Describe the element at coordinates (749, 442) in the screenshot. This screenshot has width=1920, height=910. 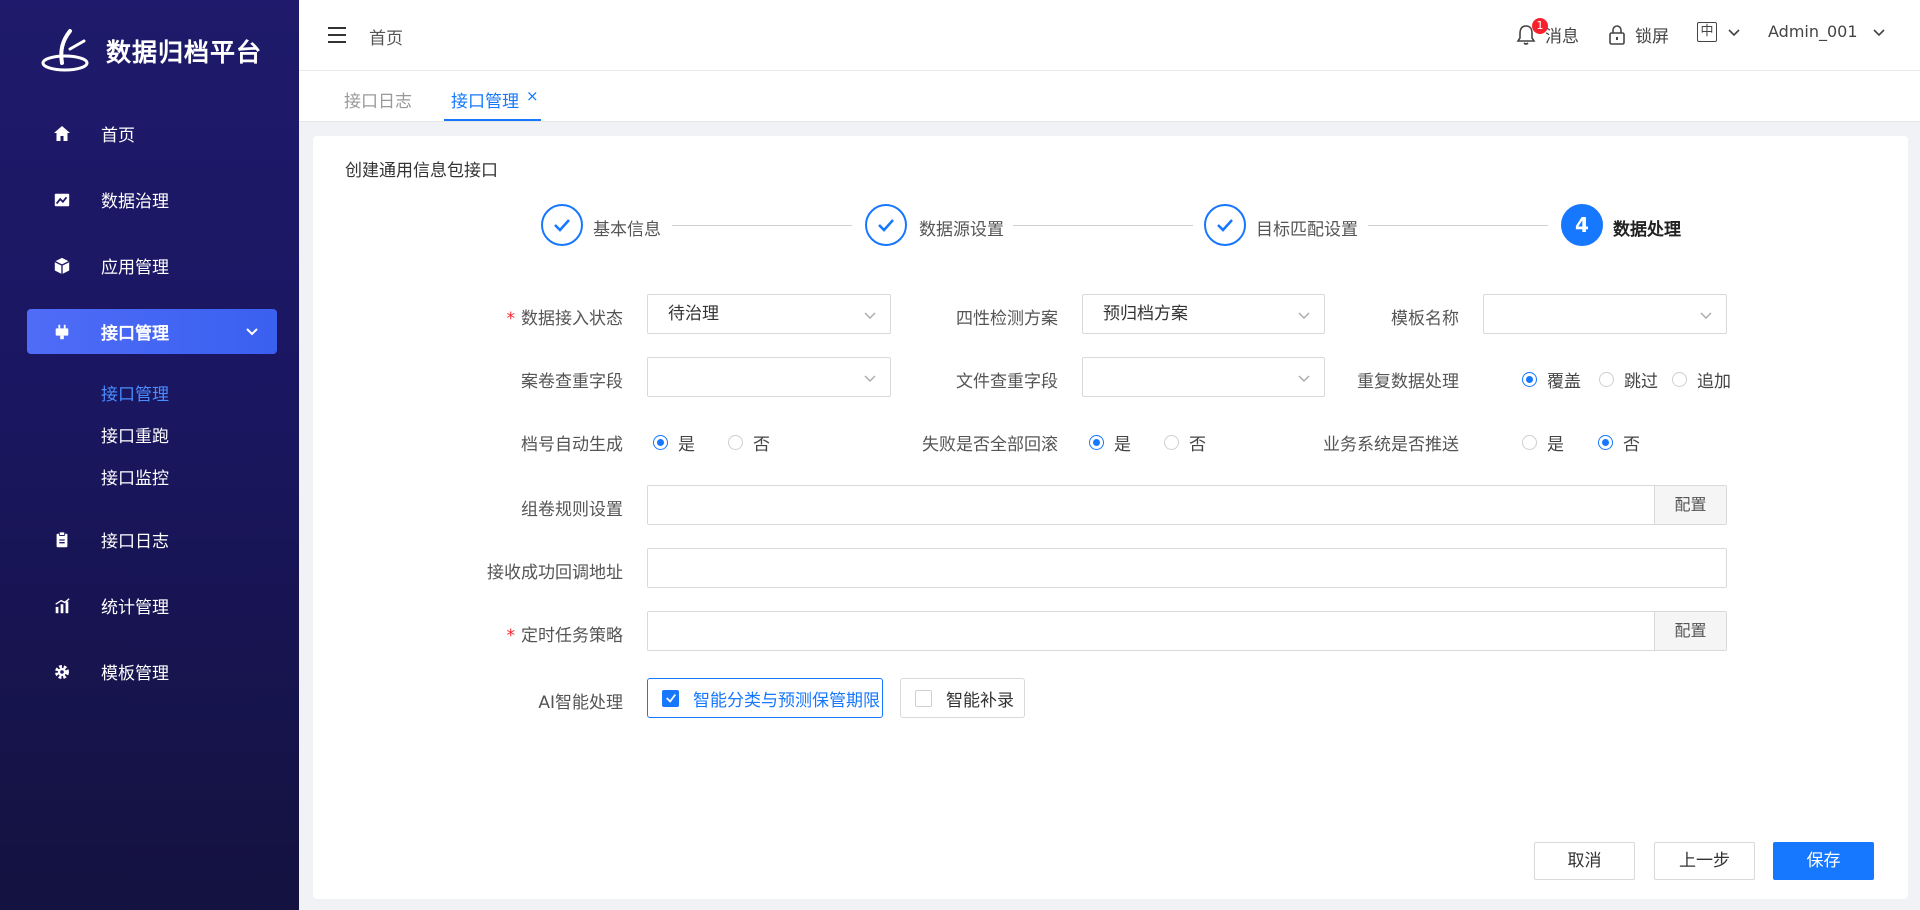
I see `auto-archive-no-radio: 否` at that location.